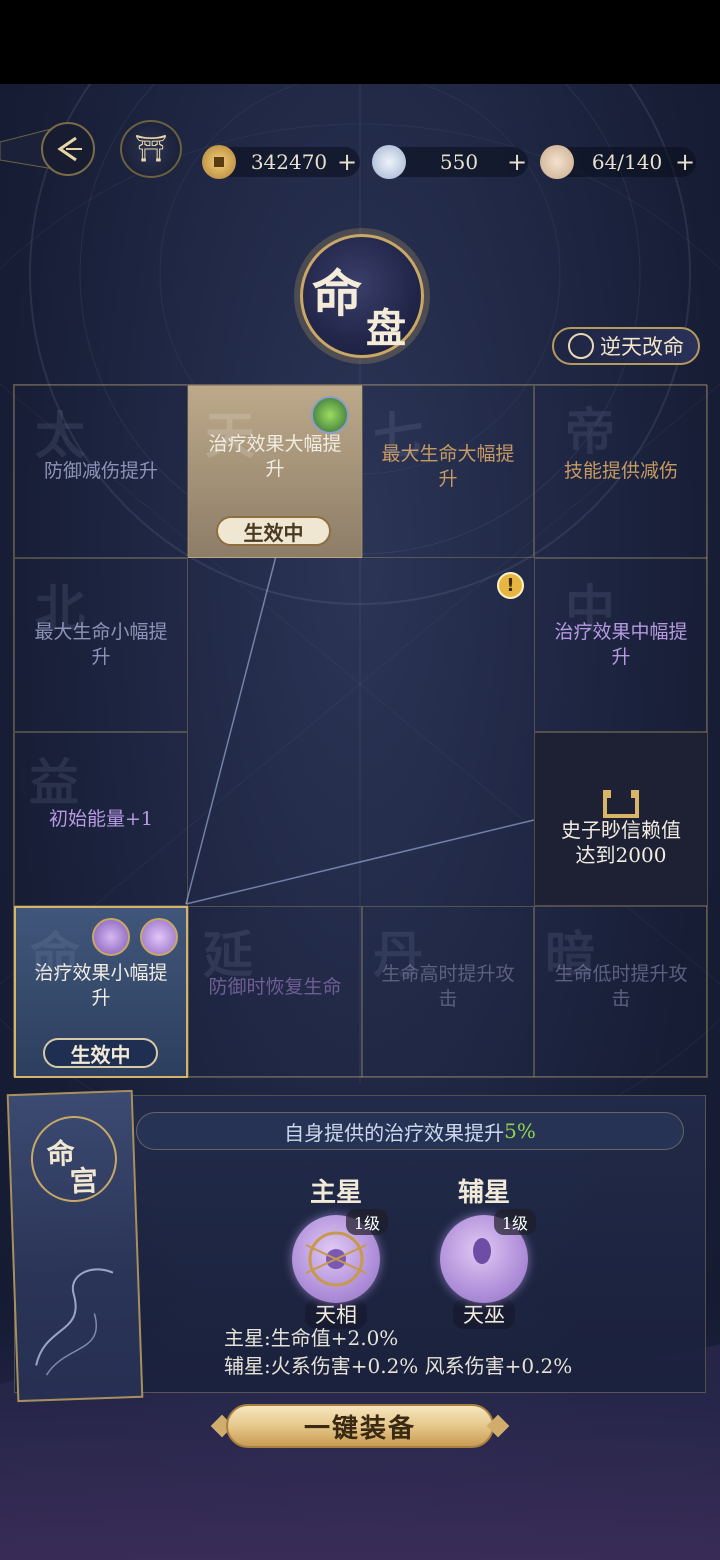 The height and width of the screenshot is (1560, 720). What do you see at coordinates (483, 1193) in the screenshot?
I see `aux-star-heading: 辅星` at bounding box center [483, 1193].